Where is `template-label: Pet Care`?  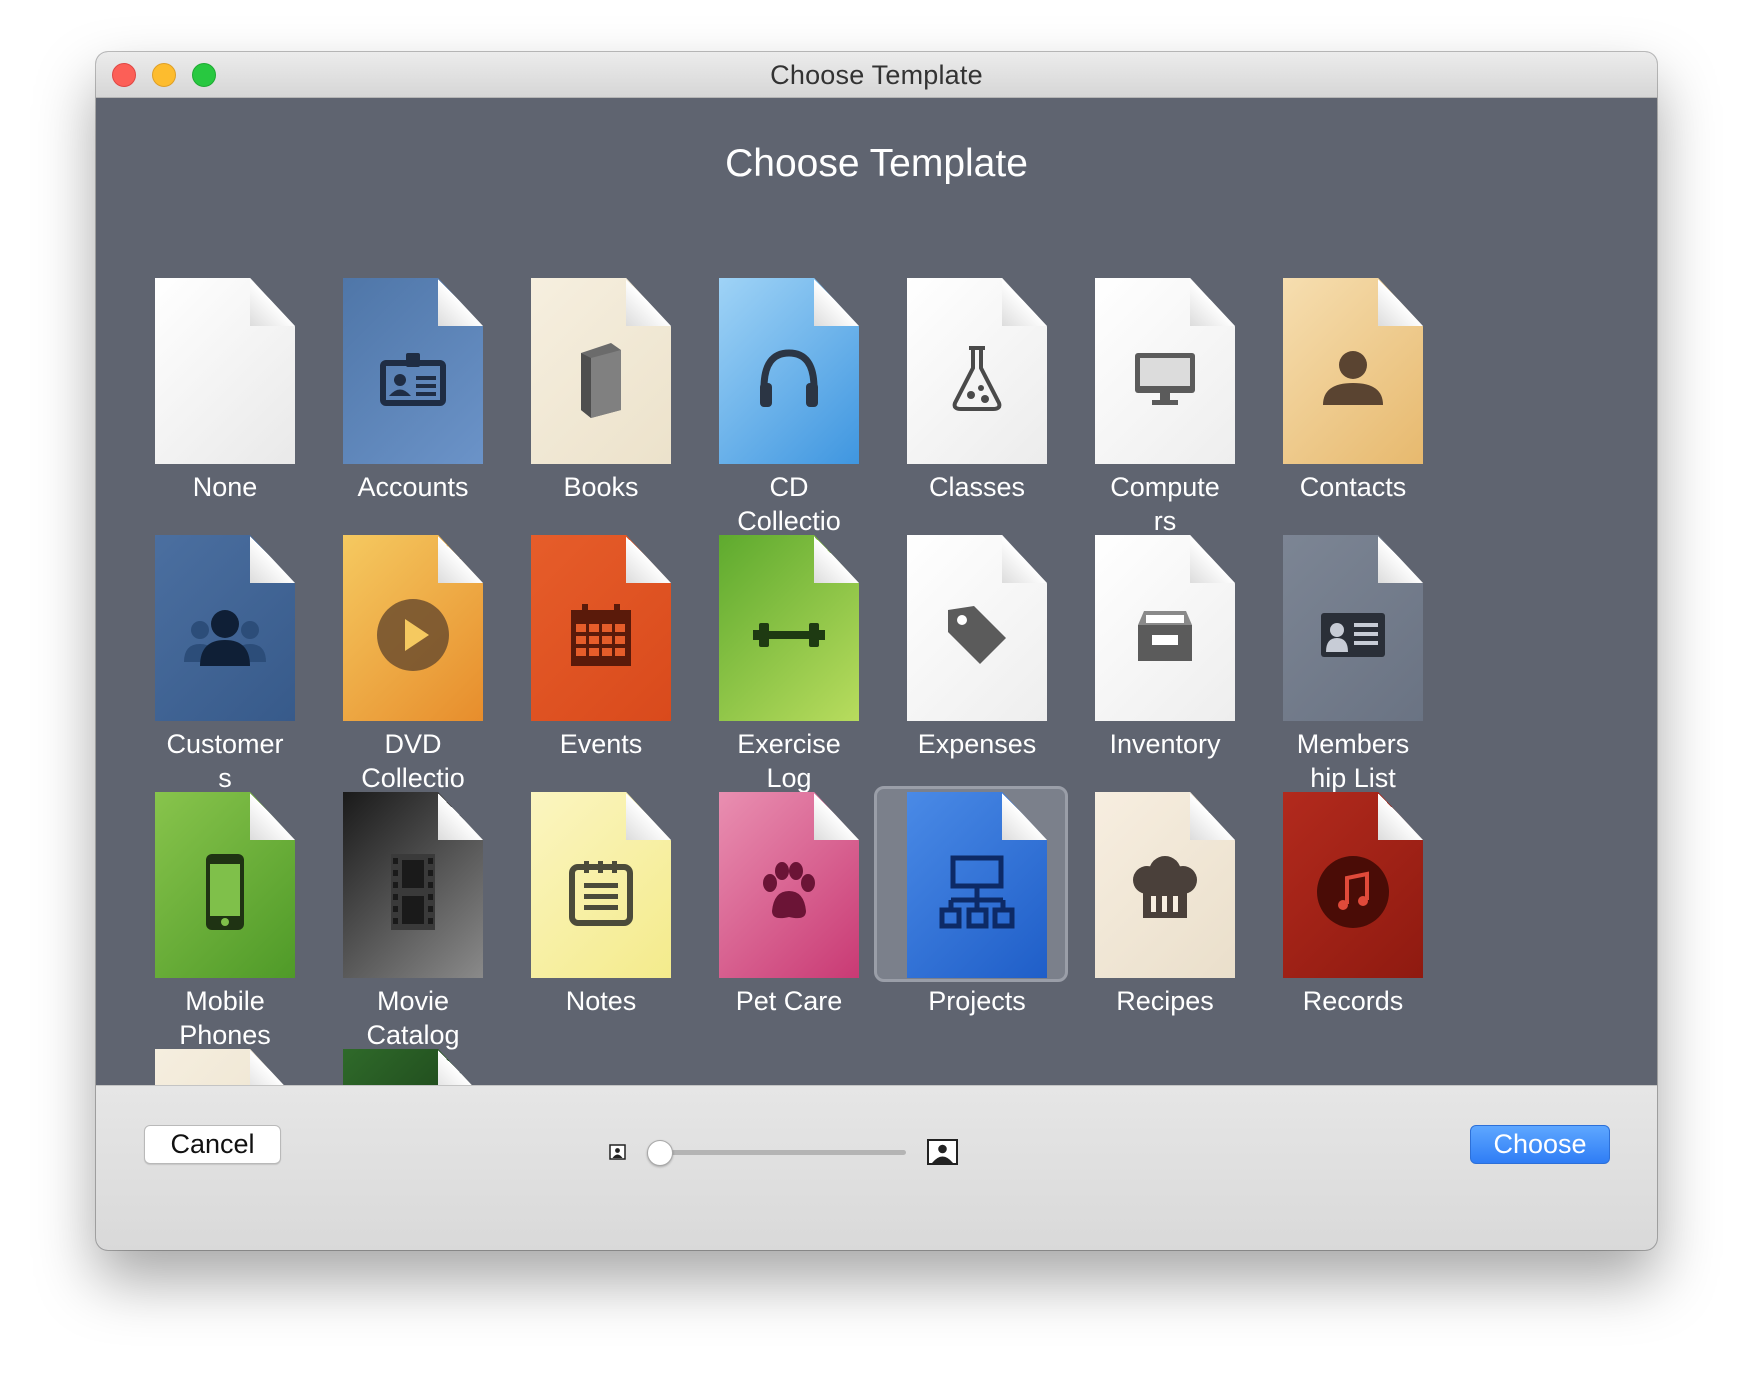 template-label: Pet Care is located at coordinates (789, 1001).